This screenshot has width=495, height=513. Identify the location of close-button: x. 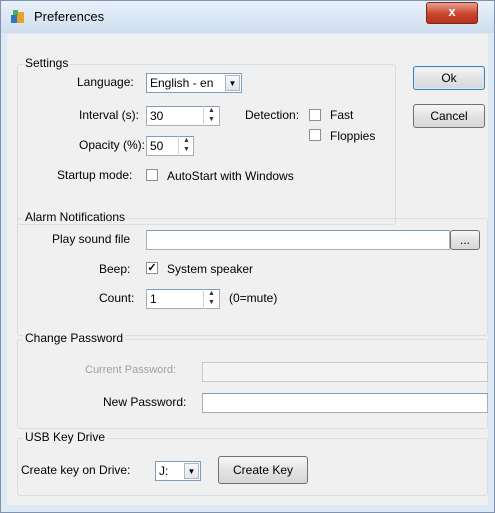
(452, 13).